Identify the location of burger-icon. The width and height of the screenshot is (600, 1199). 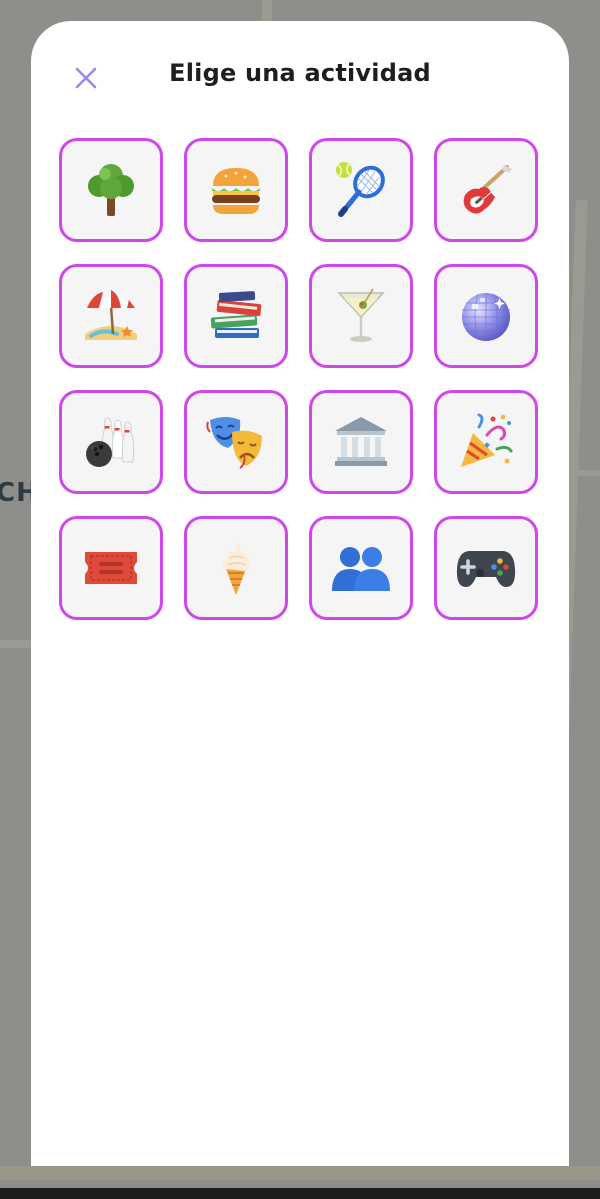
(236, 191).